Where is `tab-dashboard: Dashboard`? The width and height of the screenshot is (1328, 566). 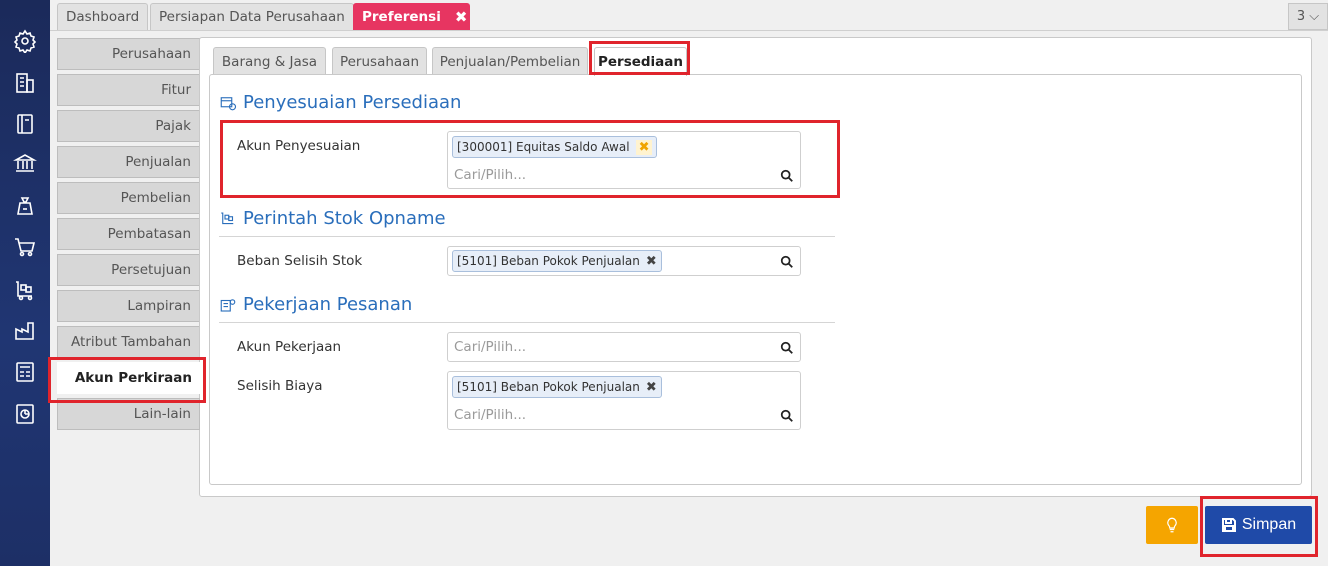 tab-dashboard: Dashboard is located at coordinates (103, 16).